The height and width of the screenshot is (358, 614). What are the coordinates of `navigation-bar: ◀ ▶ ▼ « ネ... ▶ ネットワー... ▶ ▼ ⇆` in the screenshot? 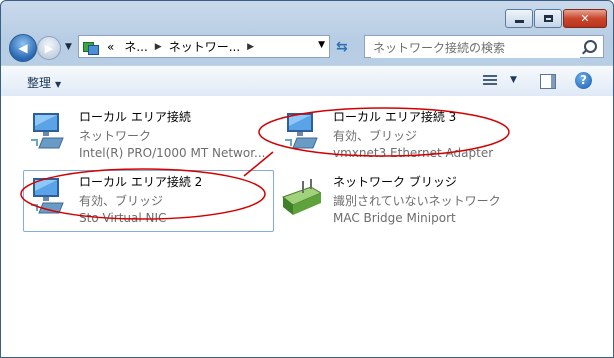 It's located at (307, 47).